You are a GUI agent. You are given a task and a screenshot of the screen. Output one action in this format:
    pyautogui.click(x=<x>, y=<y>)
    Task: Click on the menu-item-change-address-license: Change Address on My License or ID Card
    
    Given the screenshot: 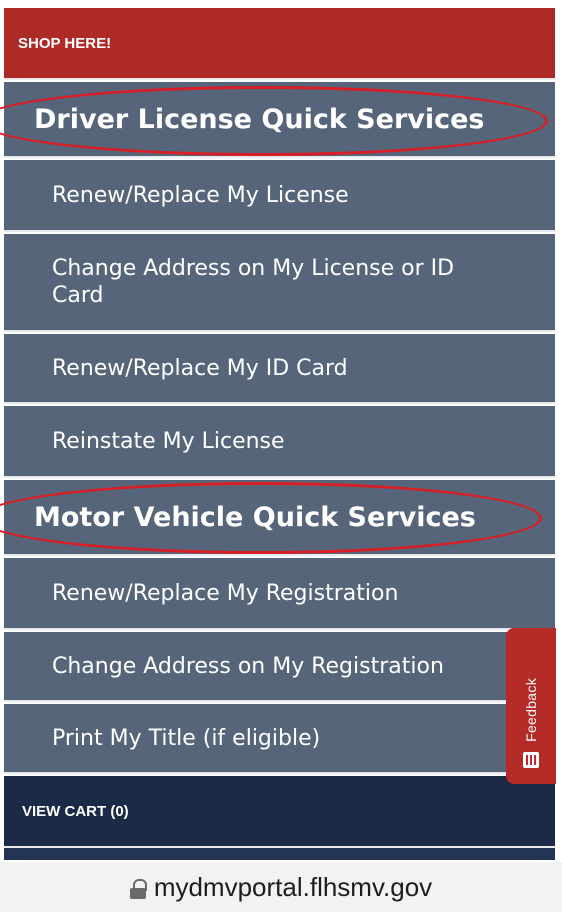 What is the action you would take?
    pyautogui.click(x=279, y=283)
    